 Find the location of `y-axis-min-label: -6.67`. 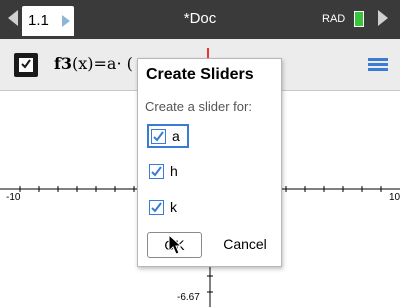

y-axis-min-label: -6.67 is located at coordinates (188, 297).